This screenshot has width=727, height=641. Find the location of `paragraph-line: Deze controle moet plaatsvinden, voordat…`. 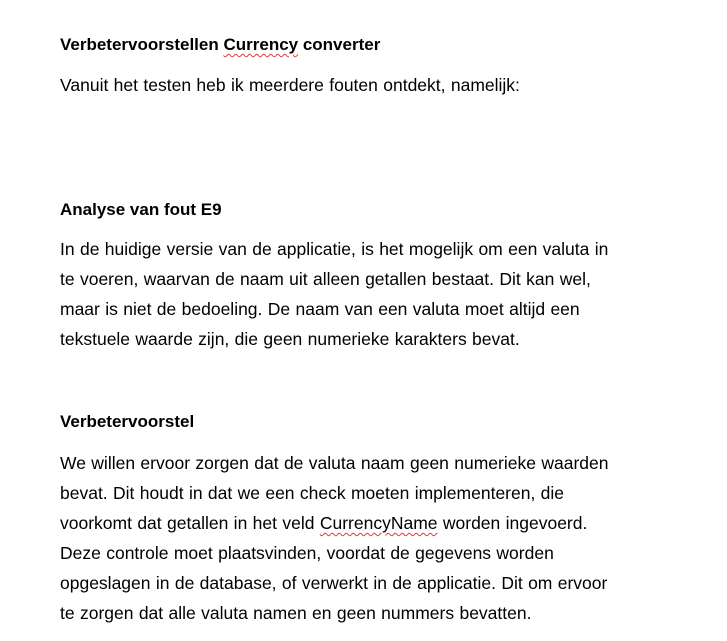

paragraph-line: Deze controle moet plaatsvinden, voordat… is located at coordinates (307, 553).